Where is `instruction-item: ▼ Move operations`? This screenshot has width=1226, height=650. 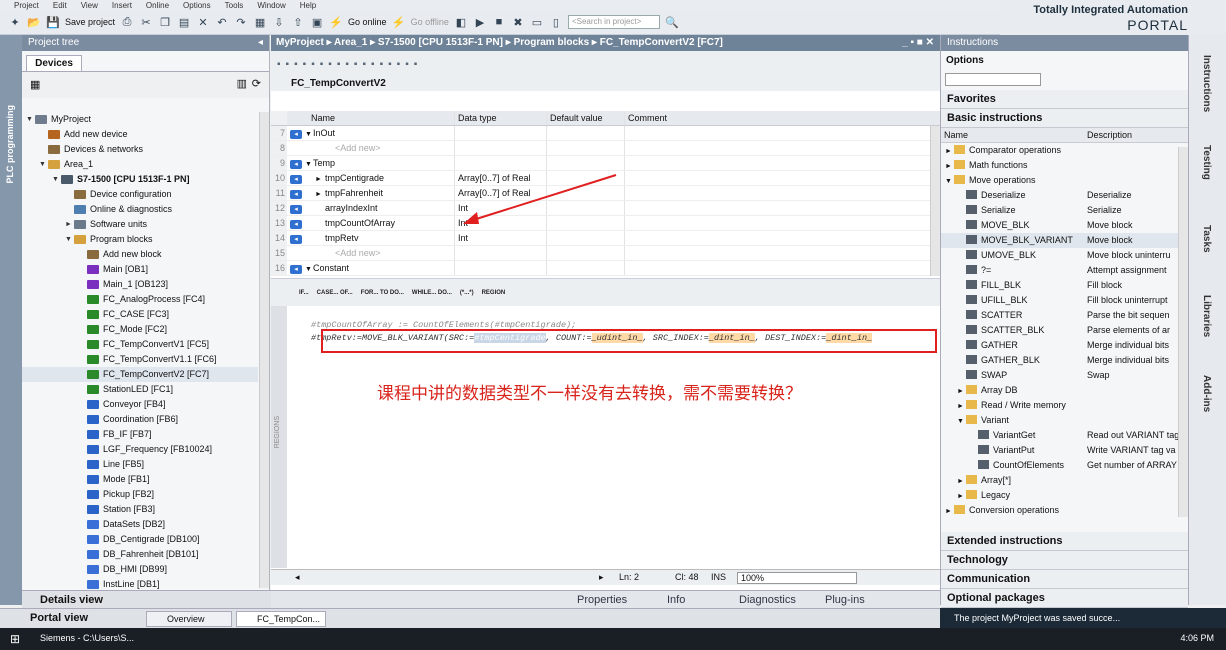
instruction-item: ▼ Move operations is located at coordinates (1064, 180).